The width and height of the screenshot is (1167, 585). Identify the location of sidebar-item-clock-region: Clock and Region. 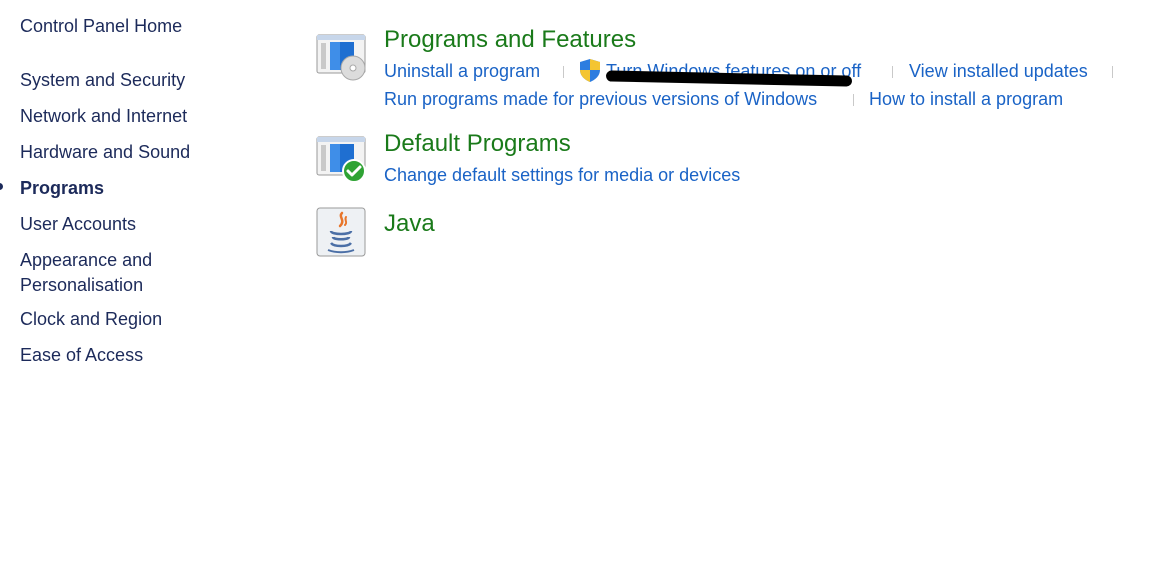
(140, 319).